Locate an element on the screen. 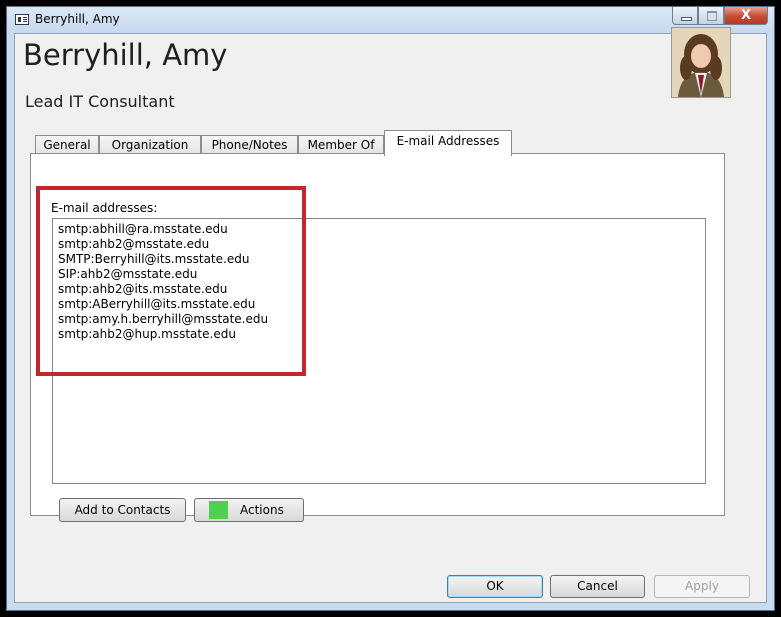  list-item: smtp:abhill@ra.msstate.edu is located at coordinates (379, 229).